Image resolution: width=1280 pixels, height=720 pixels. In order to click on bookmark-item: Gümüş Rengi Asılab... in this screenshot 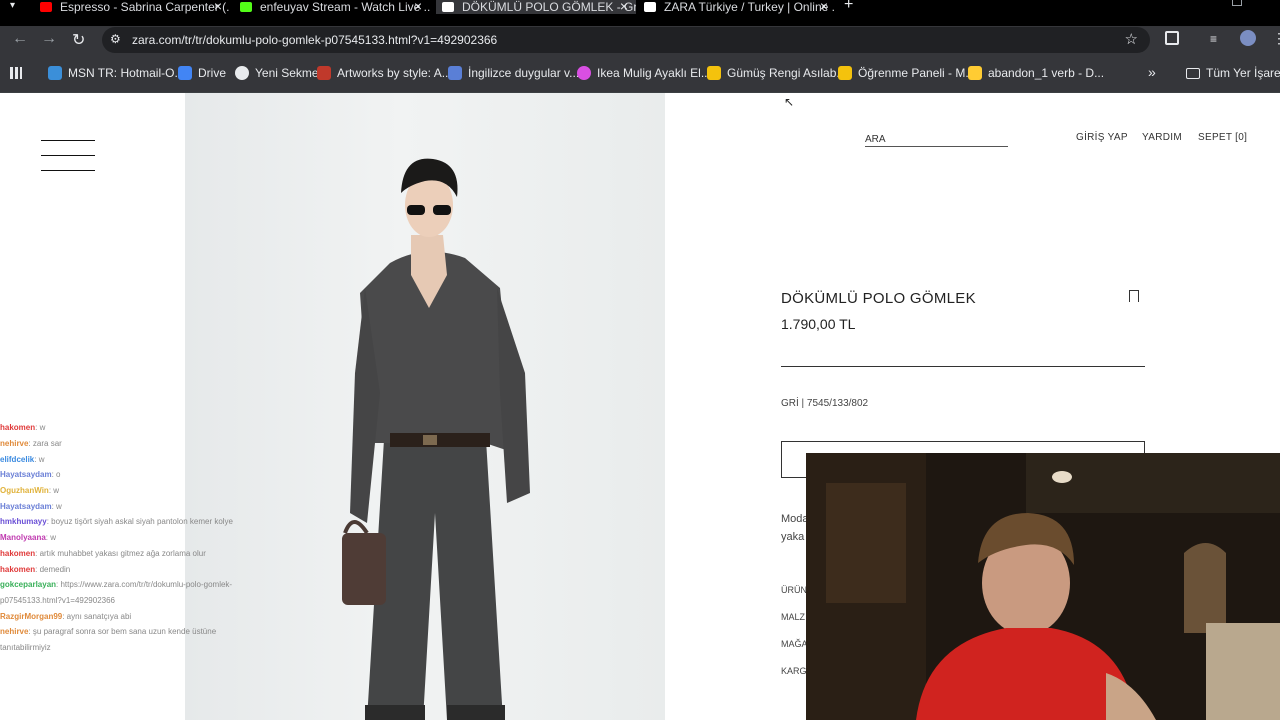, I will do `click(776, 73)`.